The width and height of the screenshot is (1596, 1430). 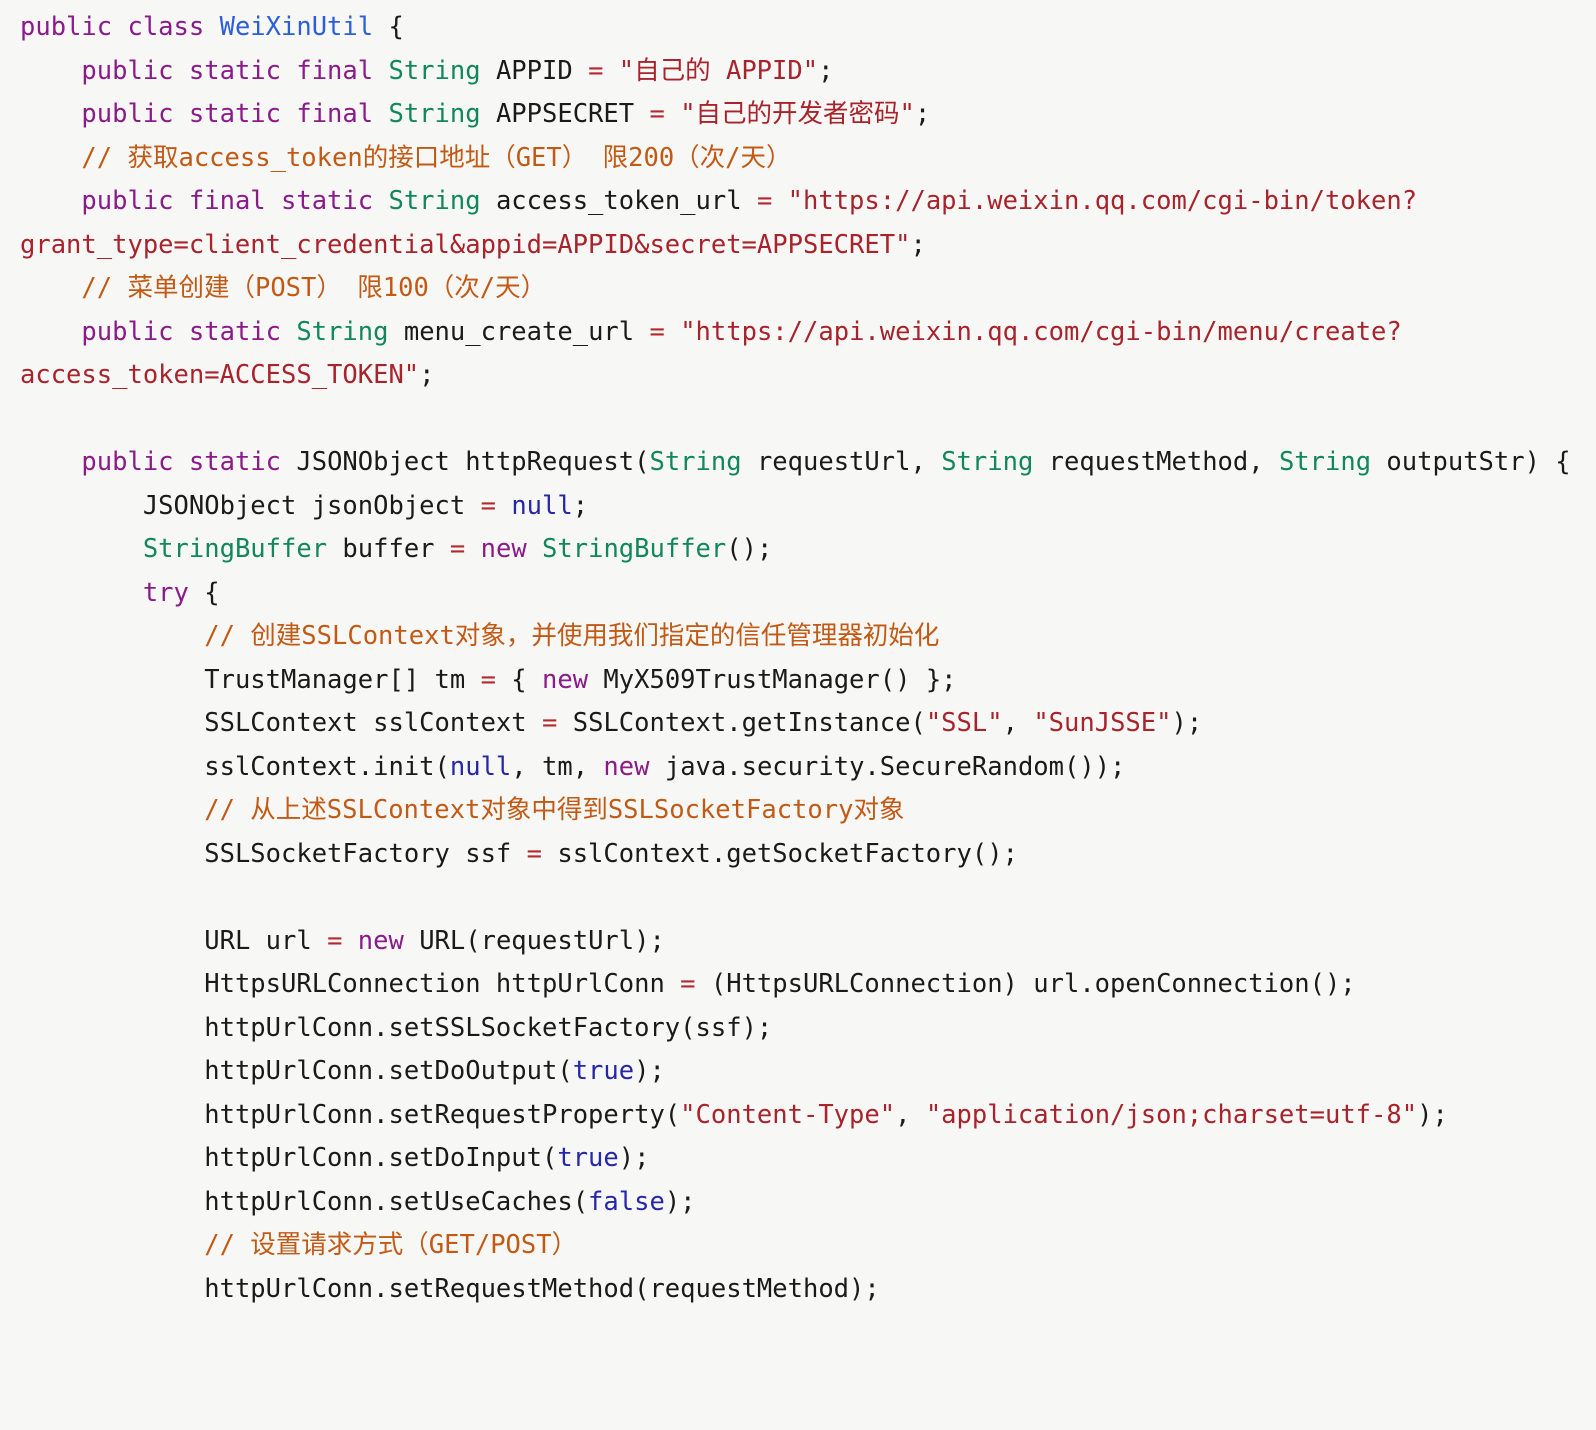 I want to click on code-token-plain: httpUrlConn.setSSLSocketFactory(ssf);, so click(x=488, y=1027).